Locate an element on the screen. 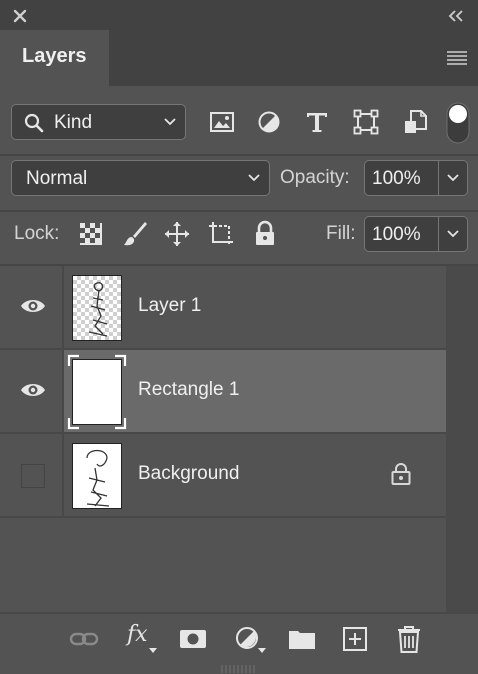 This screenshot has width=478, height=674. lock-brush-icon is located at coordinates (135, 234).